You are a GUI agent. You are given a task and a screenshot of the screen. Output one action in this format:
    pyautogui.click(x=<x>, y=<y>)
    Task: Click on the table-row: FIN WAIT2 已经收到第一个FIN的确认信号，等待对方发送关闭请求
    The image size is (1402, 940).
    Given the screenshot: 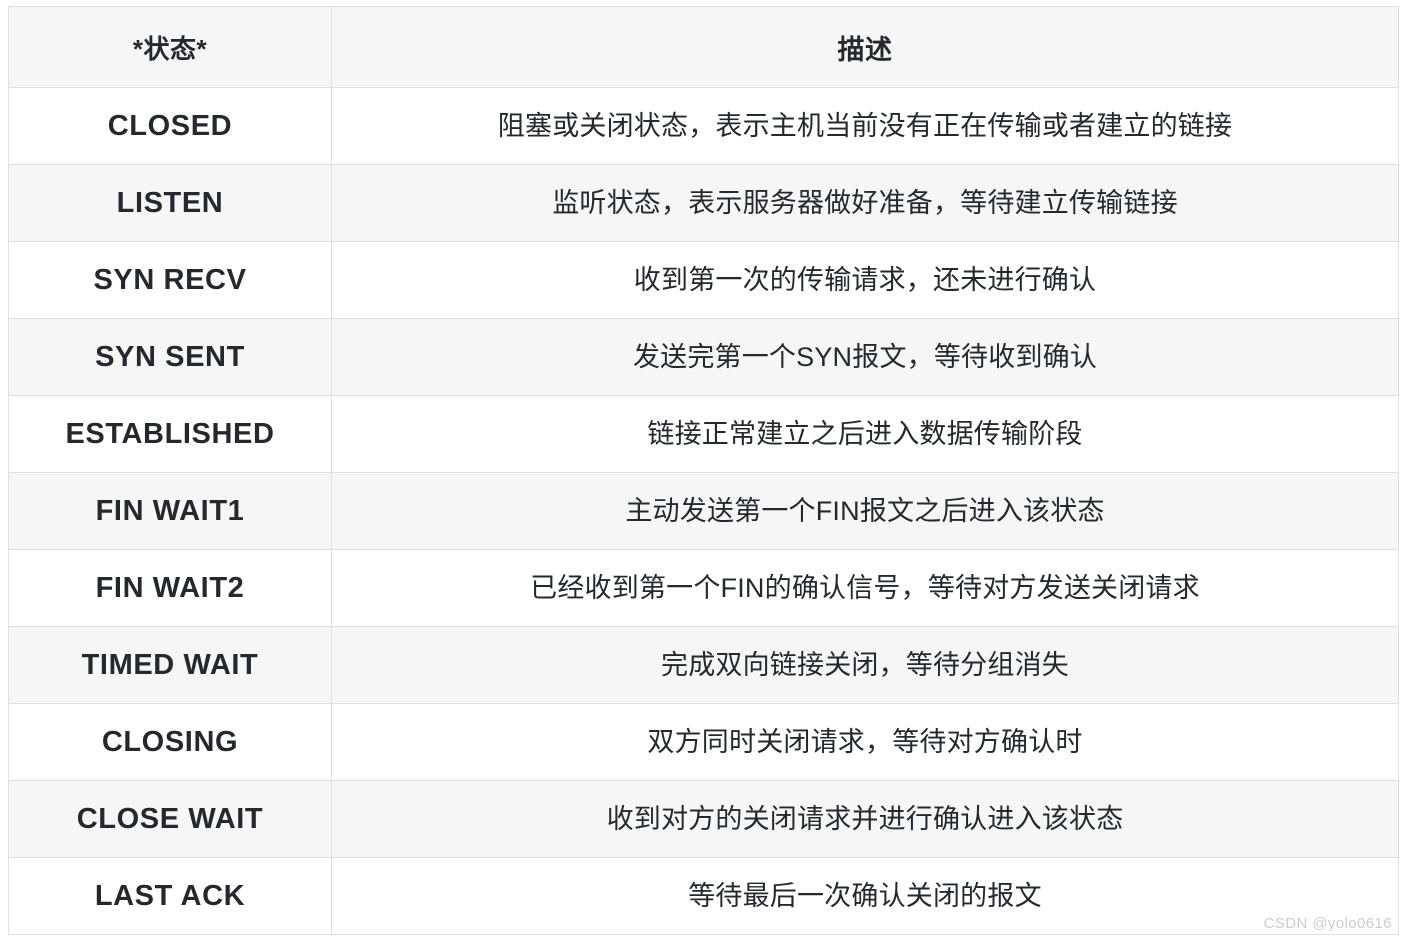 What is the action you would take?
    pyautogui.click(x=703, y=588)
    